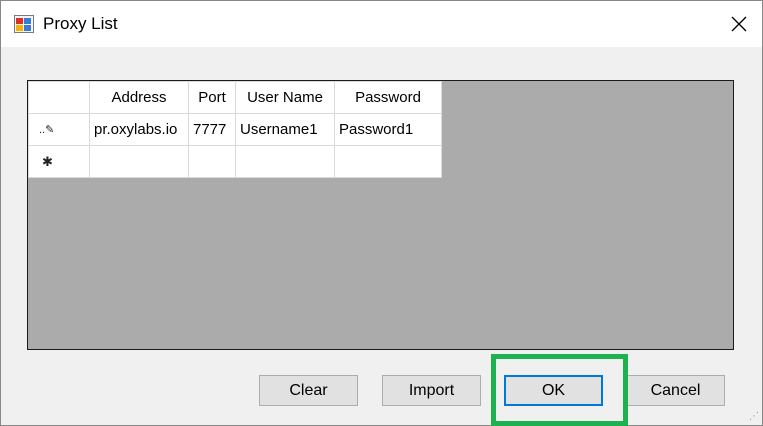 The width and height of the screenshot is (763, 426). Describe the element at coordinates (754, 416) in the screenshot. I see `resize-grip-icon: ⋰` at that location.